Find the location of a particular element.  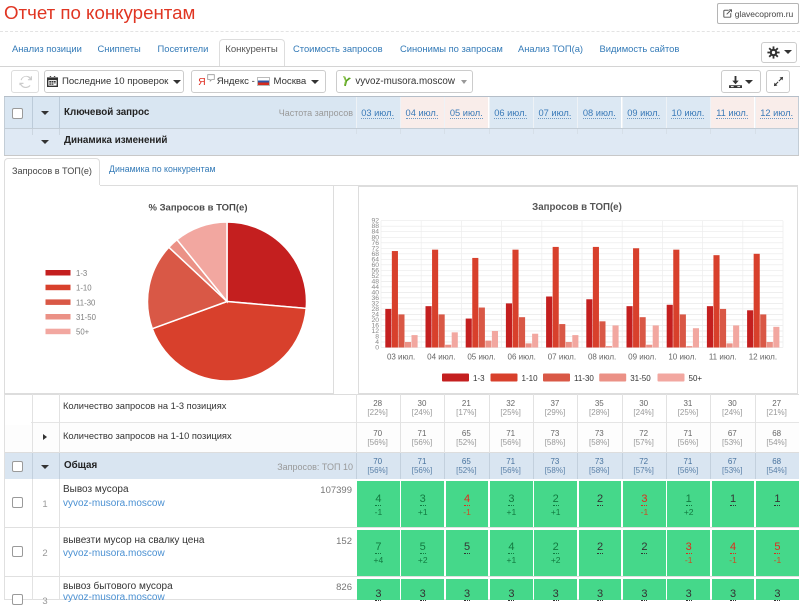

svg-text: Запросов в ТОП(е) is located at coordinates (577, 207).